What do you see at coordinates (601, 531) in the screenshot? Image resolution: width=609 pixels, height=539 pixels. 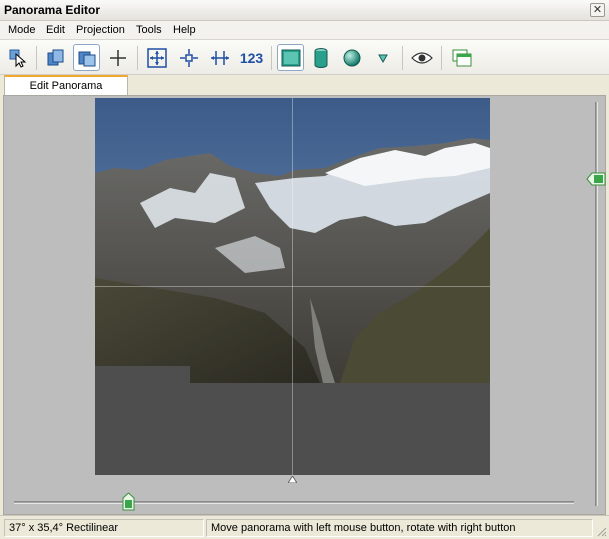 I see `resize-grip-icon` at bounding box center [601, 531].